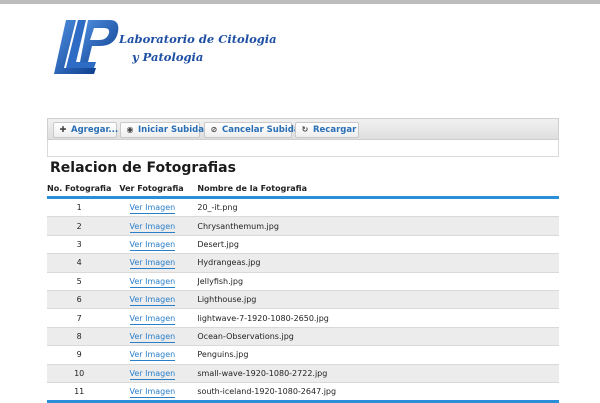 Image resolution: width=600 pixels, height=403 pixels. What do you see at coordinates (376, 355) in the screenshot?
I see `photo-name: Penguins.jpg` at bounding box center [376, 355].